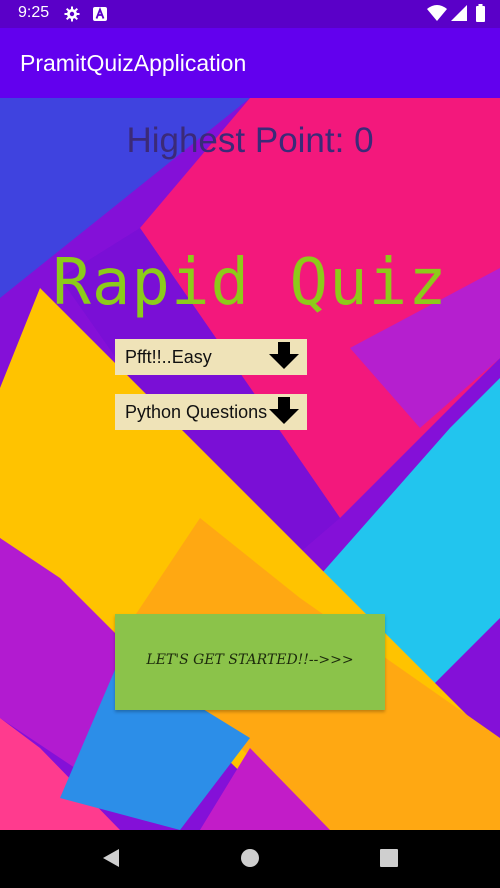  Describe the element at coordinates (250, 14) in the screenshot. I see `status-bar: 9:25` at that location.